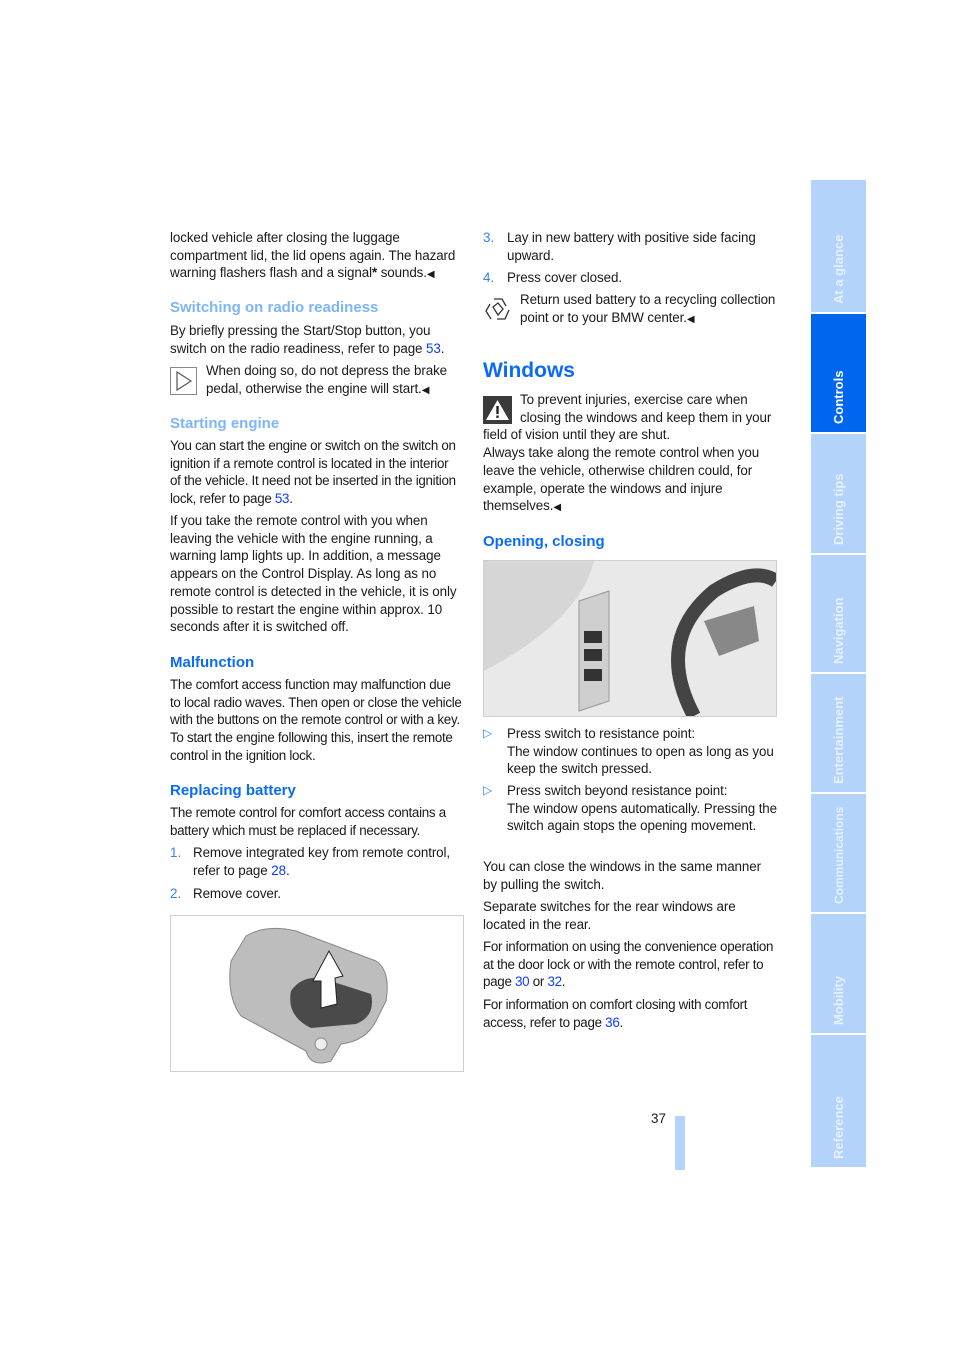  I want to click on step-number: 4., so click(489, 277).